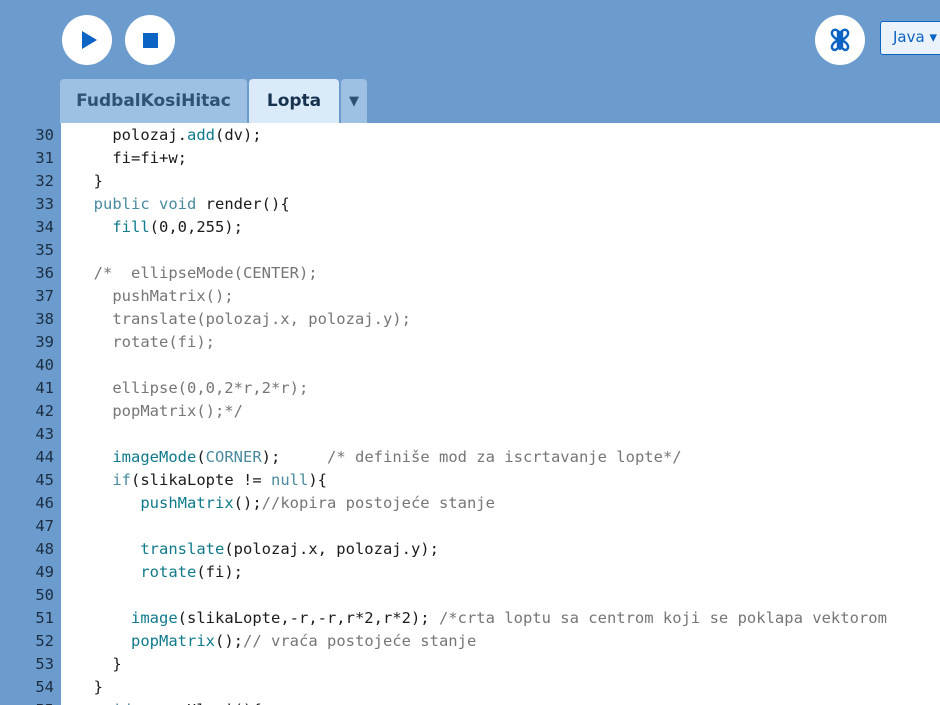 This screenshot has height=705, width=940. What do you see at coordinates (238, 135) in the screenshot?
I see `code-token: (dv);` at bounding box center [238, 135].